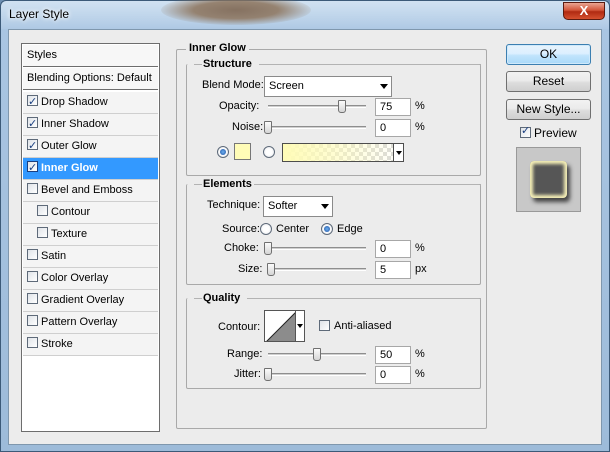 The width and height of the screenshot is (610, 452). I want to click on styles-header: Styles, so click(90, 56).